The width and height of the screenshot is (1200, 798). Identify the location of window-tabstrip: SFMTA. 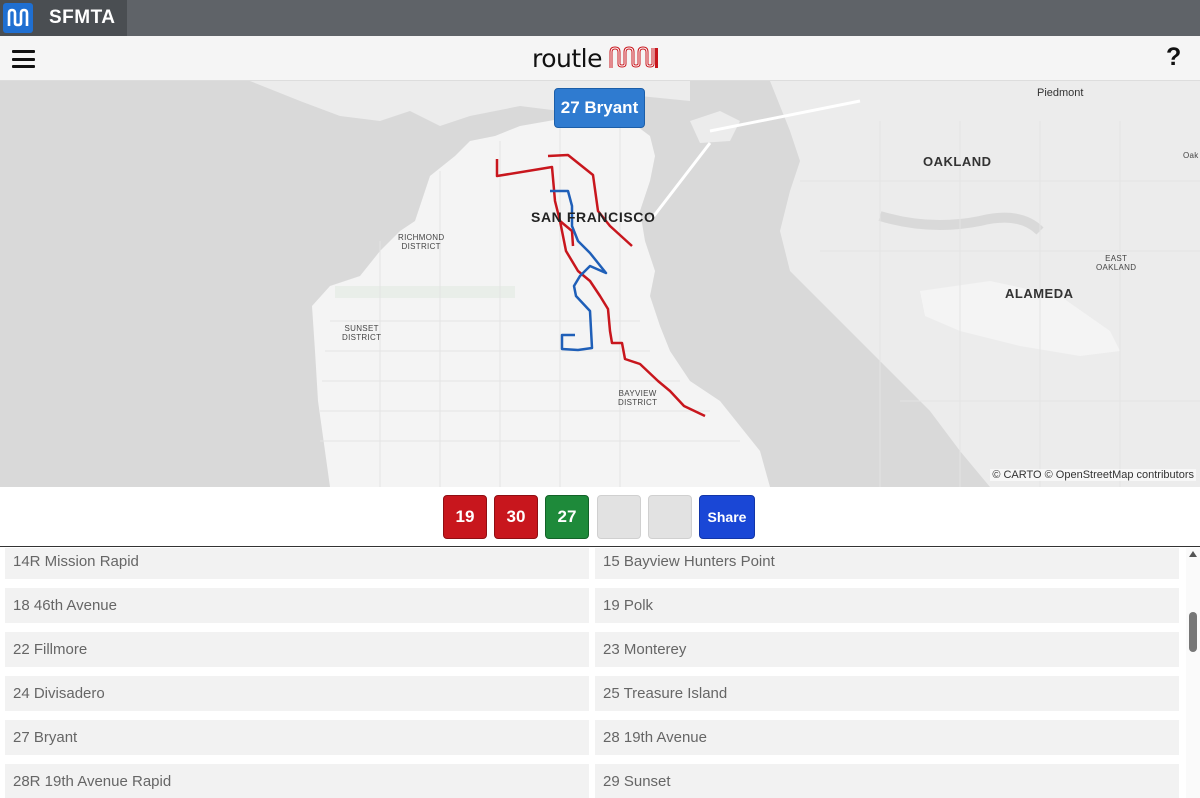
(600, 18).